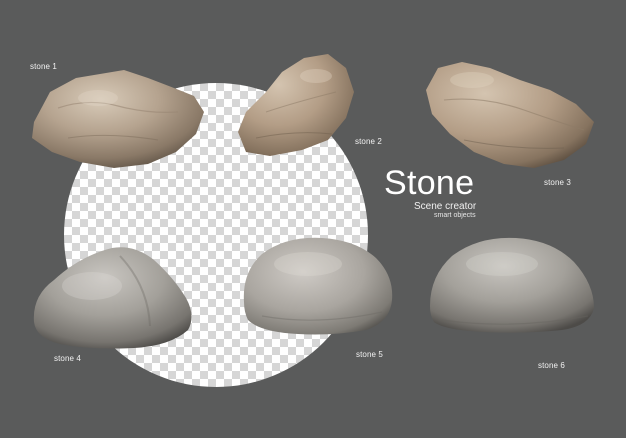 The image size is (626, 438). What do you see at coordinates (369, 354) in the screenshot?
I see `stone-5-label: stone 5` at bounding box center [369, 354].